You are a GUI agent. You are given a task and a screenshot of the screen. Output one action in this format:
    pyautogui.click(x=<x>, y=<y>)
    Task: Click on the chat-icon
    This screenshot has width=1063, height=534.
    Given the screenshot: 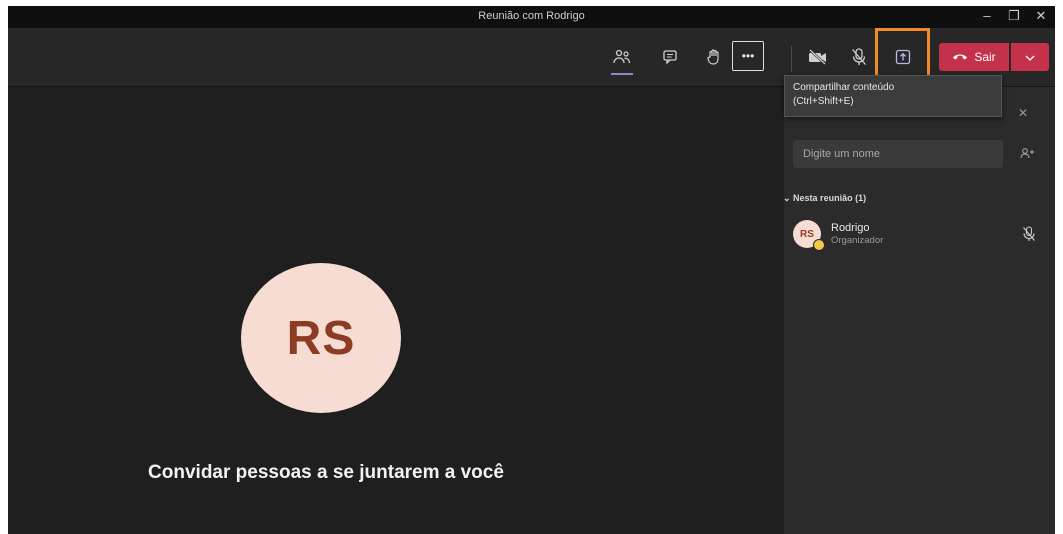 What is the action you would take?
    pyautogui.click(x=670, y=57)
    